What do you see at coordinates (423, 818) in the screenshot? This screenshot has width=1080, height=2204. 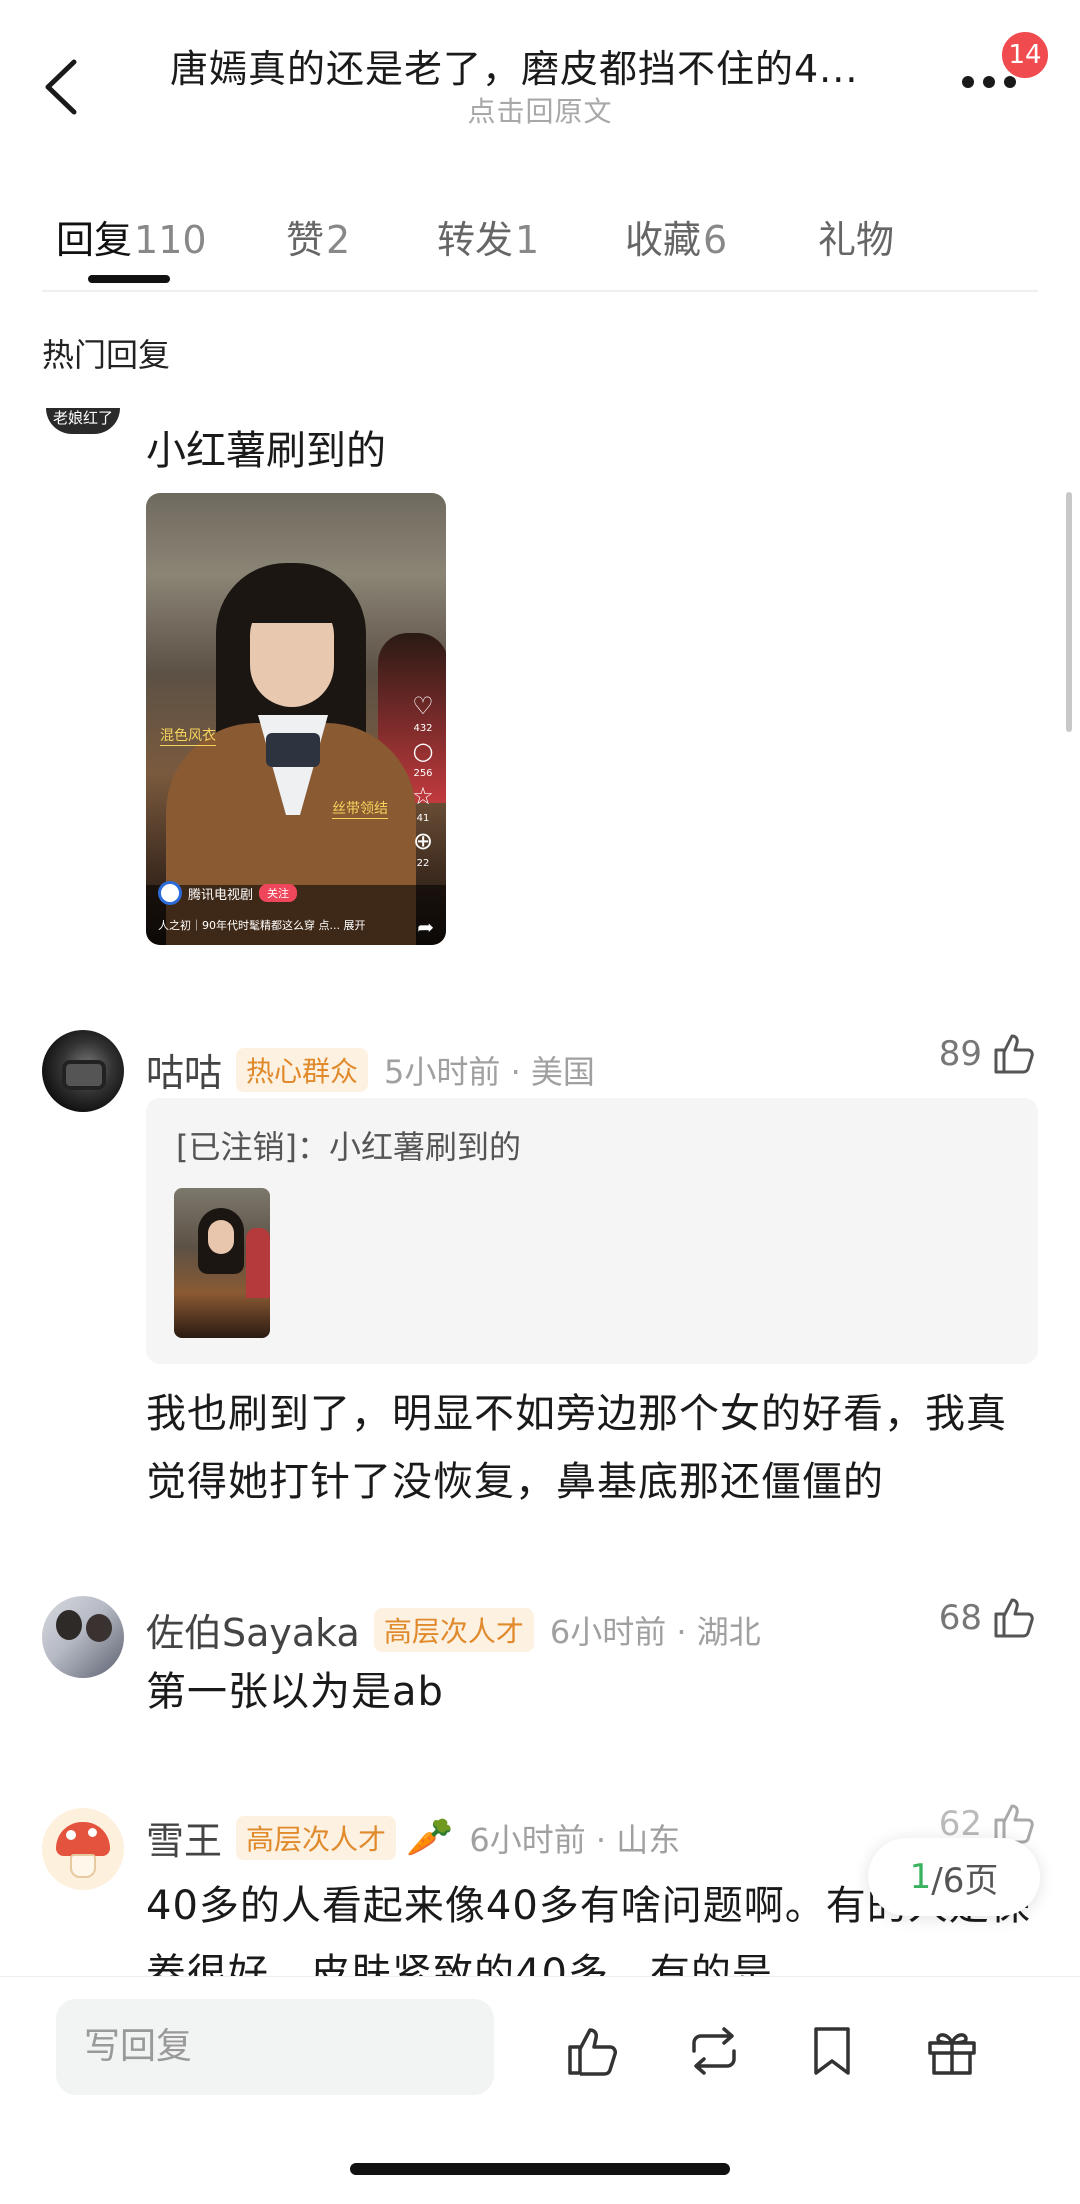 I see `image-count: 41` at bounding box center [423, 818].